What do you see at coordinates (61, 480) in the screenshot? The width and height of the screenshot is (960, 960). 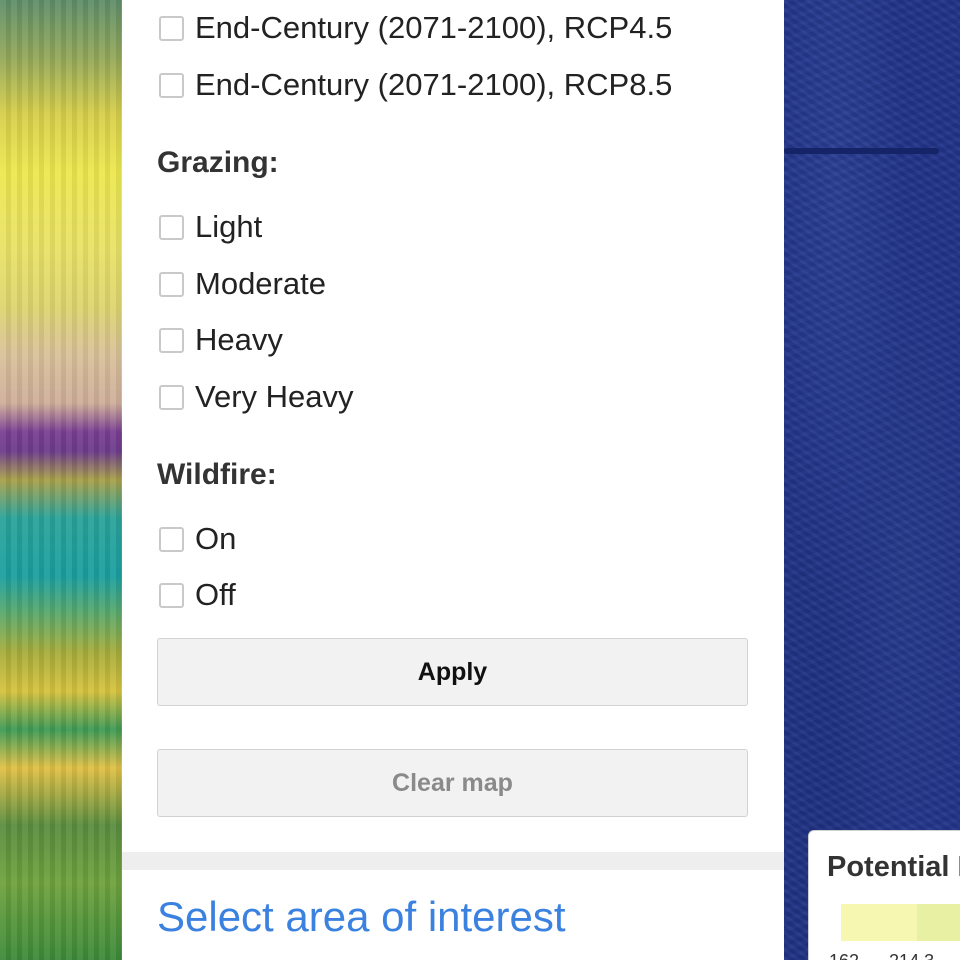 I see `background-painting` at bounding box center [61, 480].